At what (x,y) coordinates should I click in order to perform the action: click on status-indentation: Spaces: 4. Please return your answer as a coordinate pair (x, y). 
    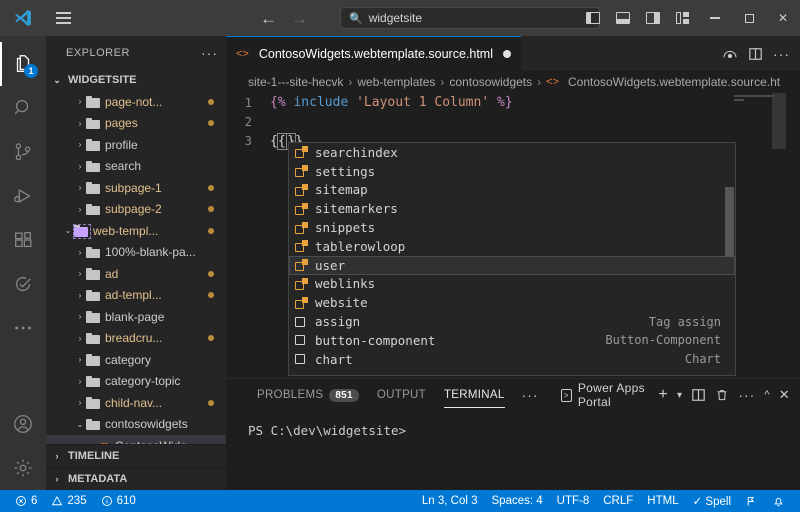
    Looking at the image, I should click on (517, 501).